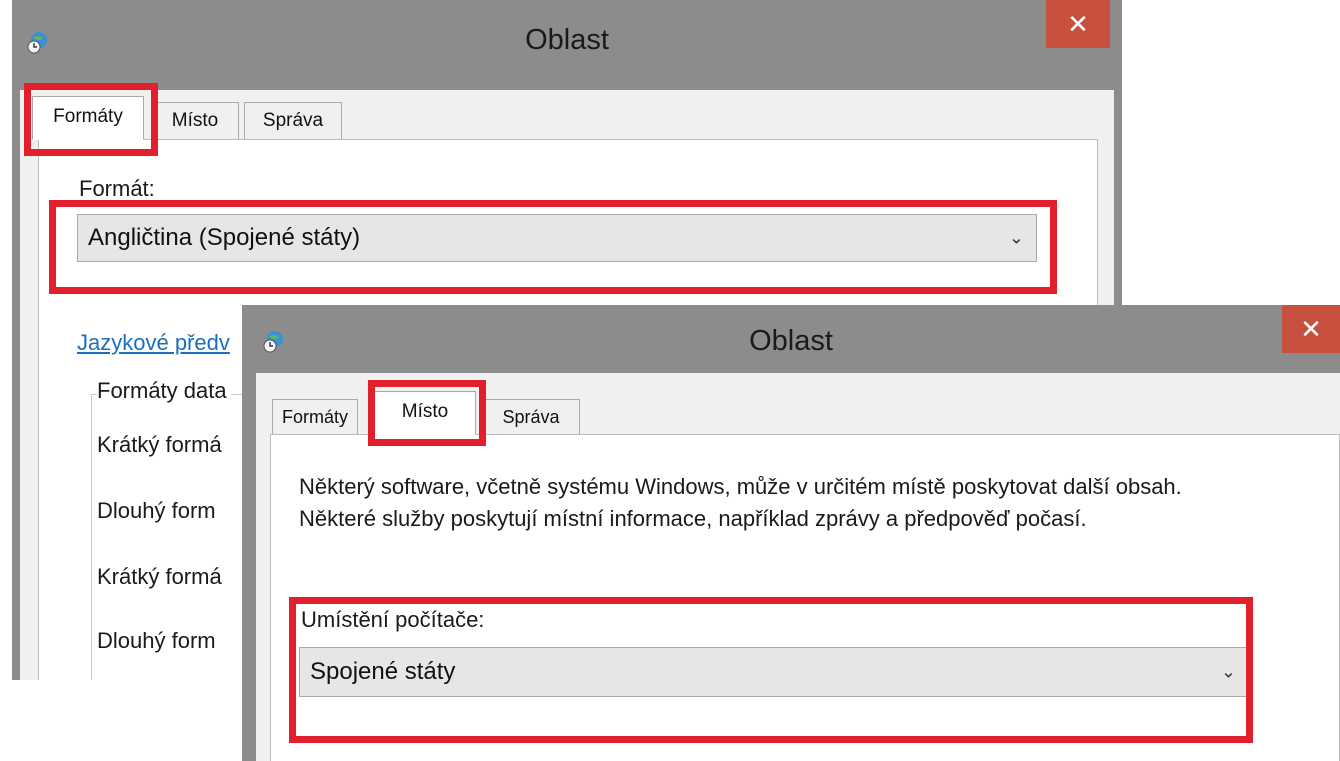 The height and width of the screenshot is (761, 1340). Describe the element at coordinates (91, 119) in the screenshot. I see `highlight-tab-formaty` at that location.